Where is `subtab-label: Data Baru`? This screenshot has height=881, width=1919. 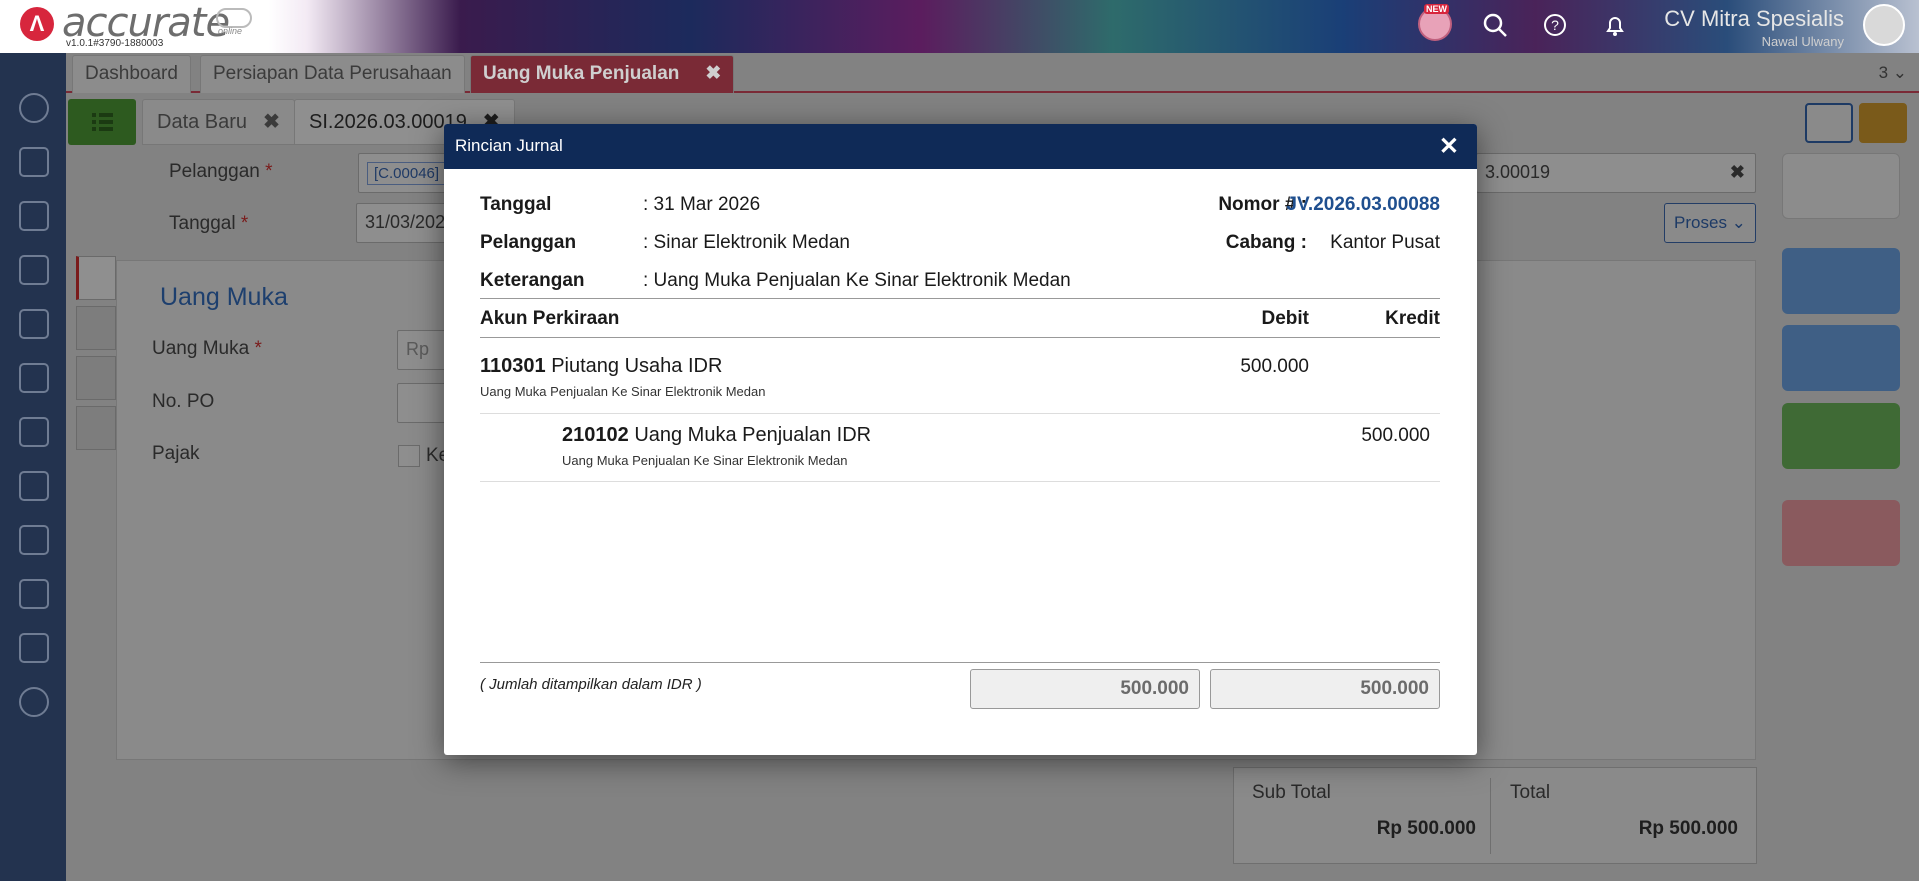
subtab-label: Data Baru is located at coordinates (202, 122).